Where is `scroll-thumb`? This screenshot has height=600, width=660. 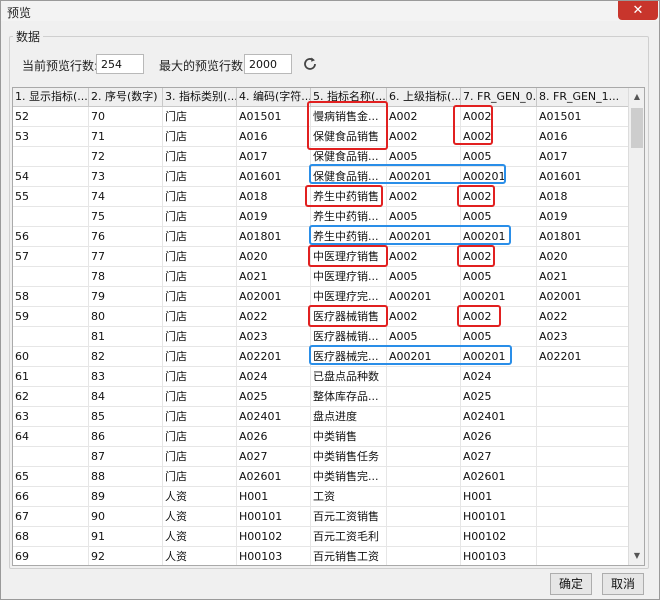 scroll-thumb is located at coordinates (637, 128).